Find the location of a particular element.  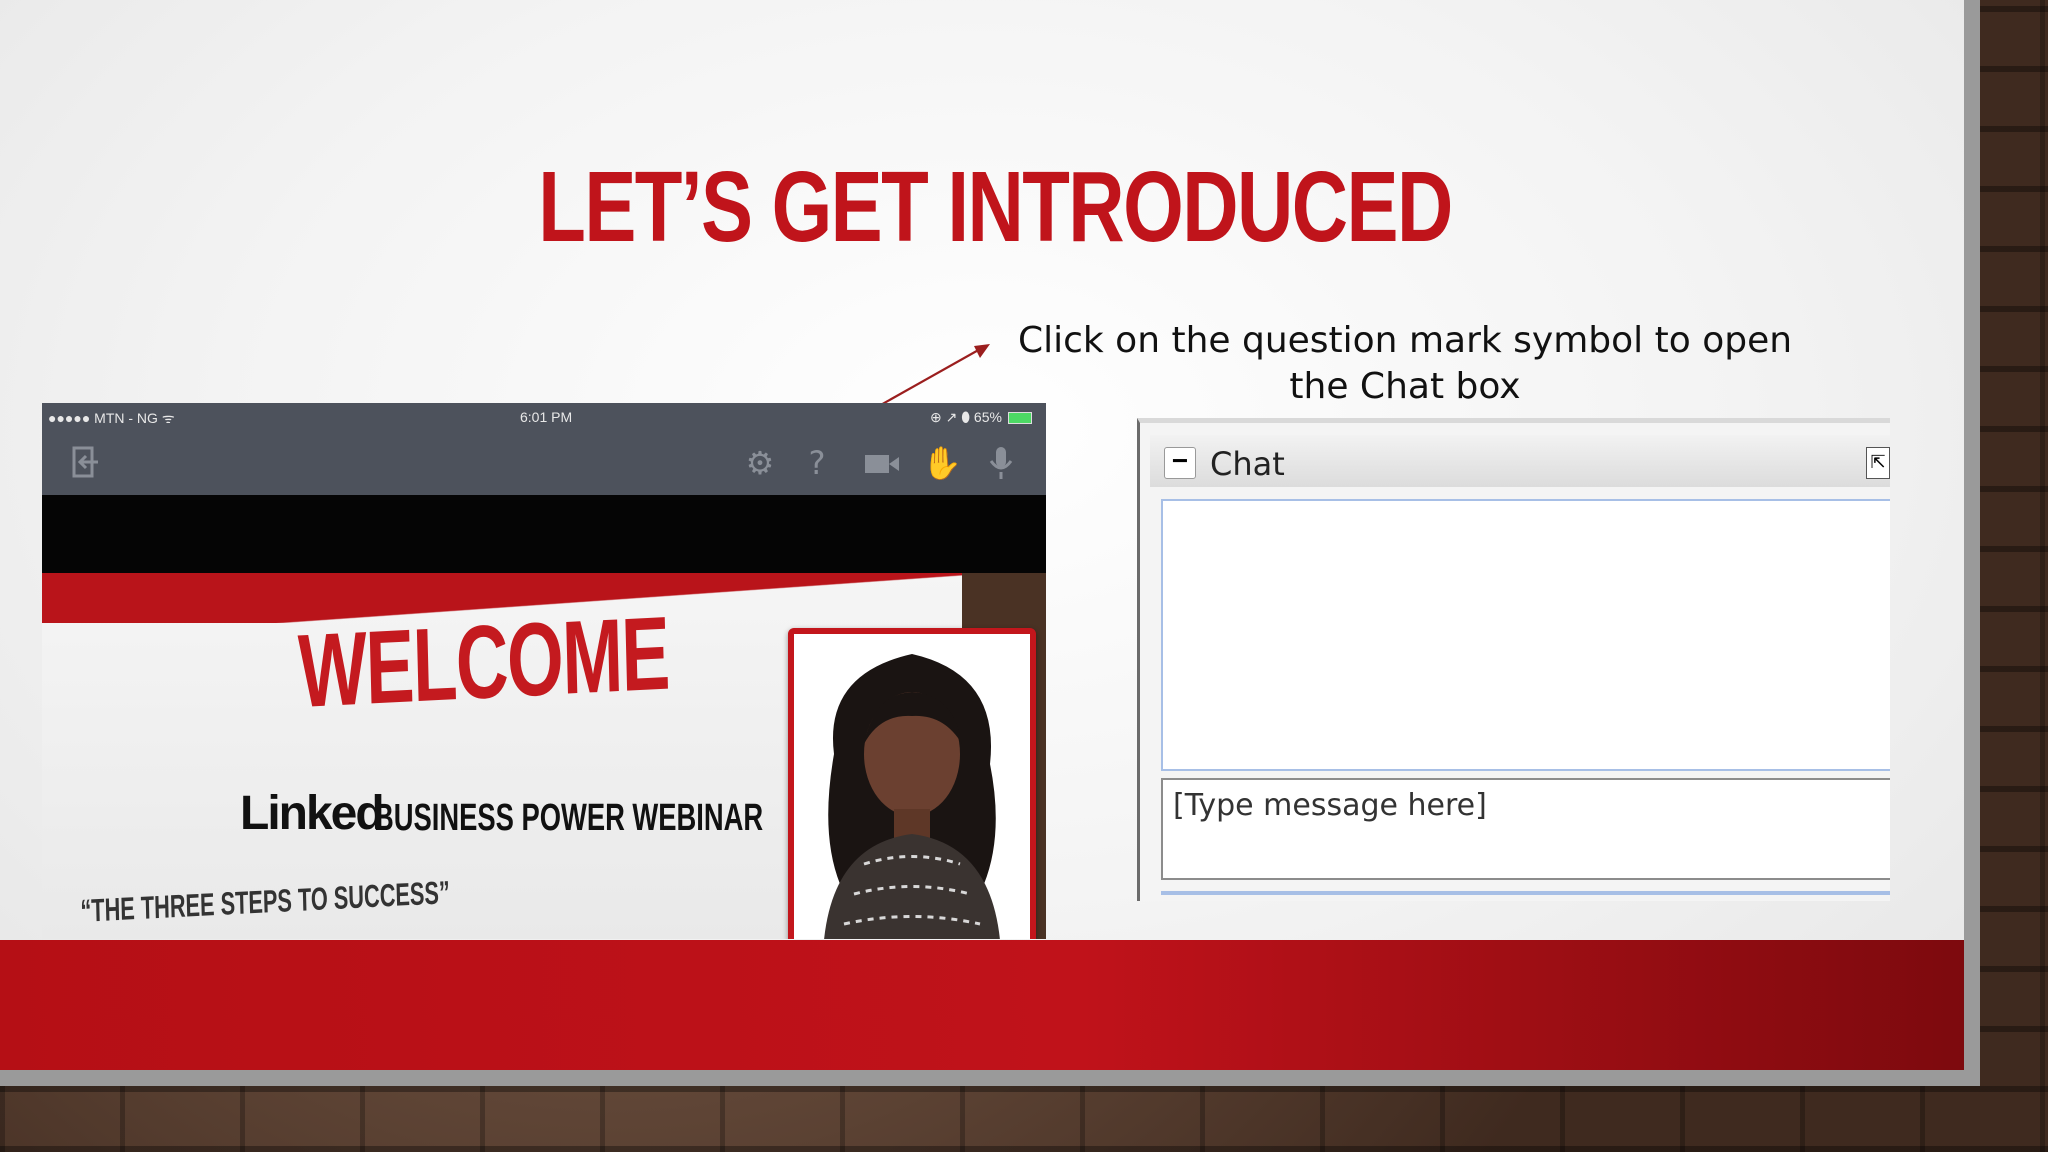

presenter-photo is located at coordinates (912, 783).